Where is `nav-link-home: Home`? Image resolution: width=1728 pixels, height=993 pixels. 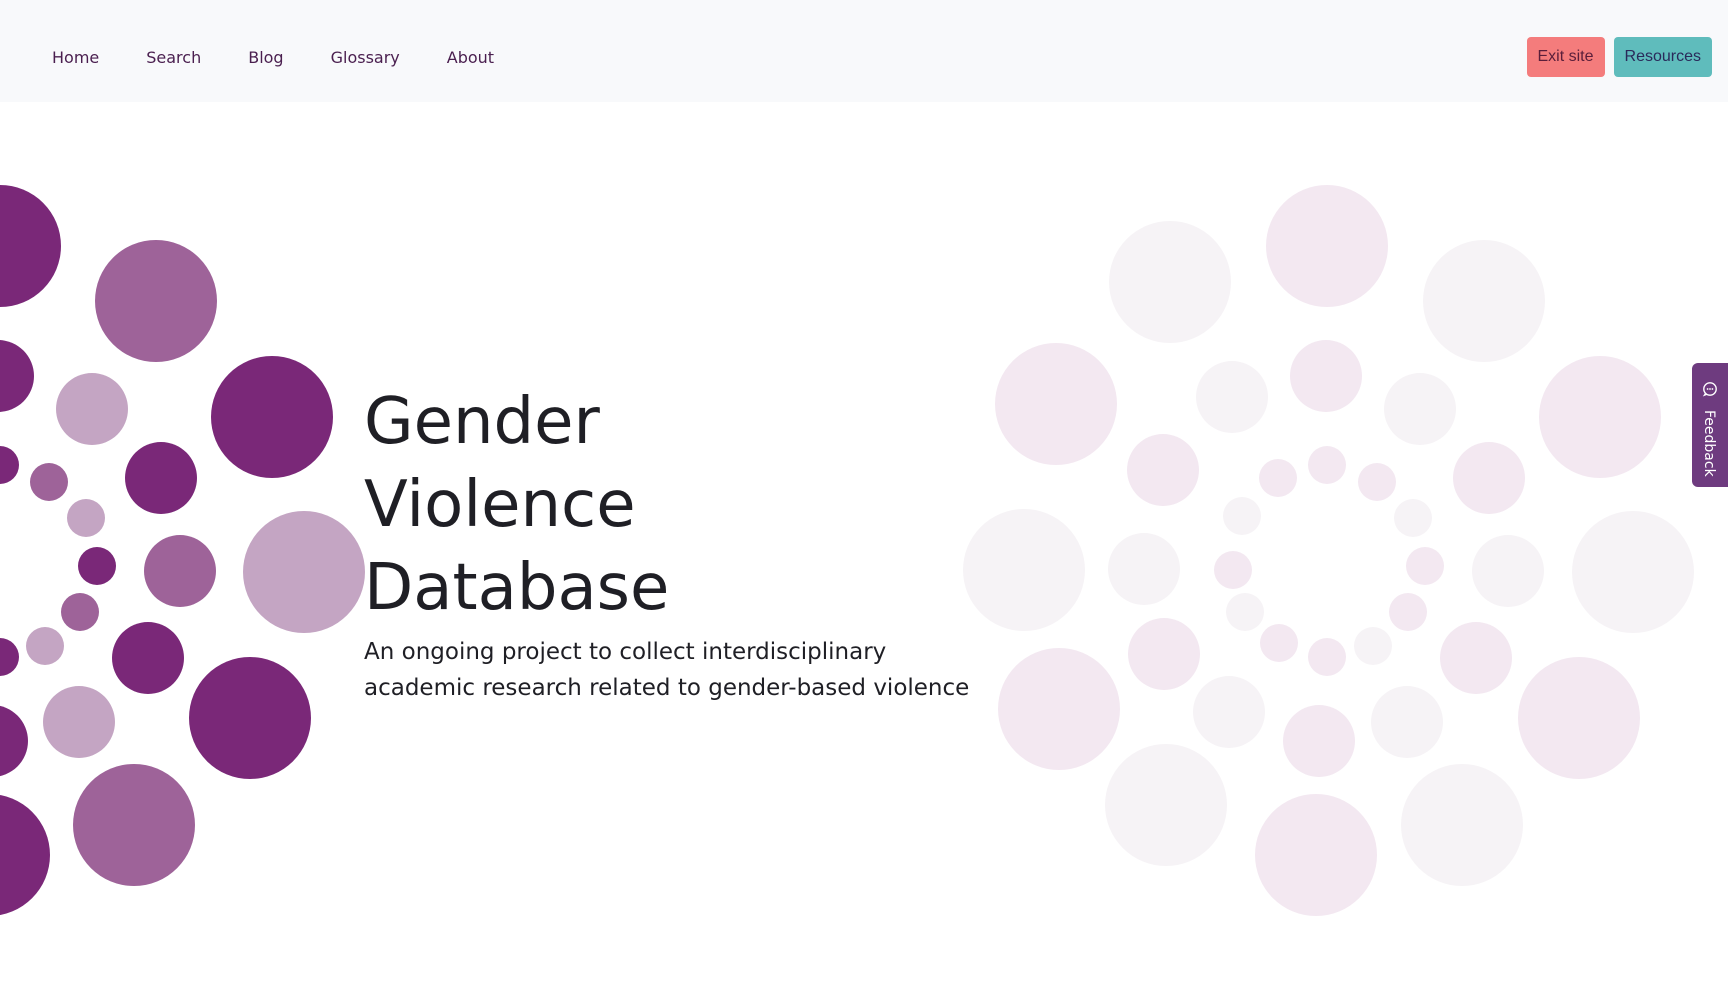
nav-link-home: Home is located at coordinates (75, 57).